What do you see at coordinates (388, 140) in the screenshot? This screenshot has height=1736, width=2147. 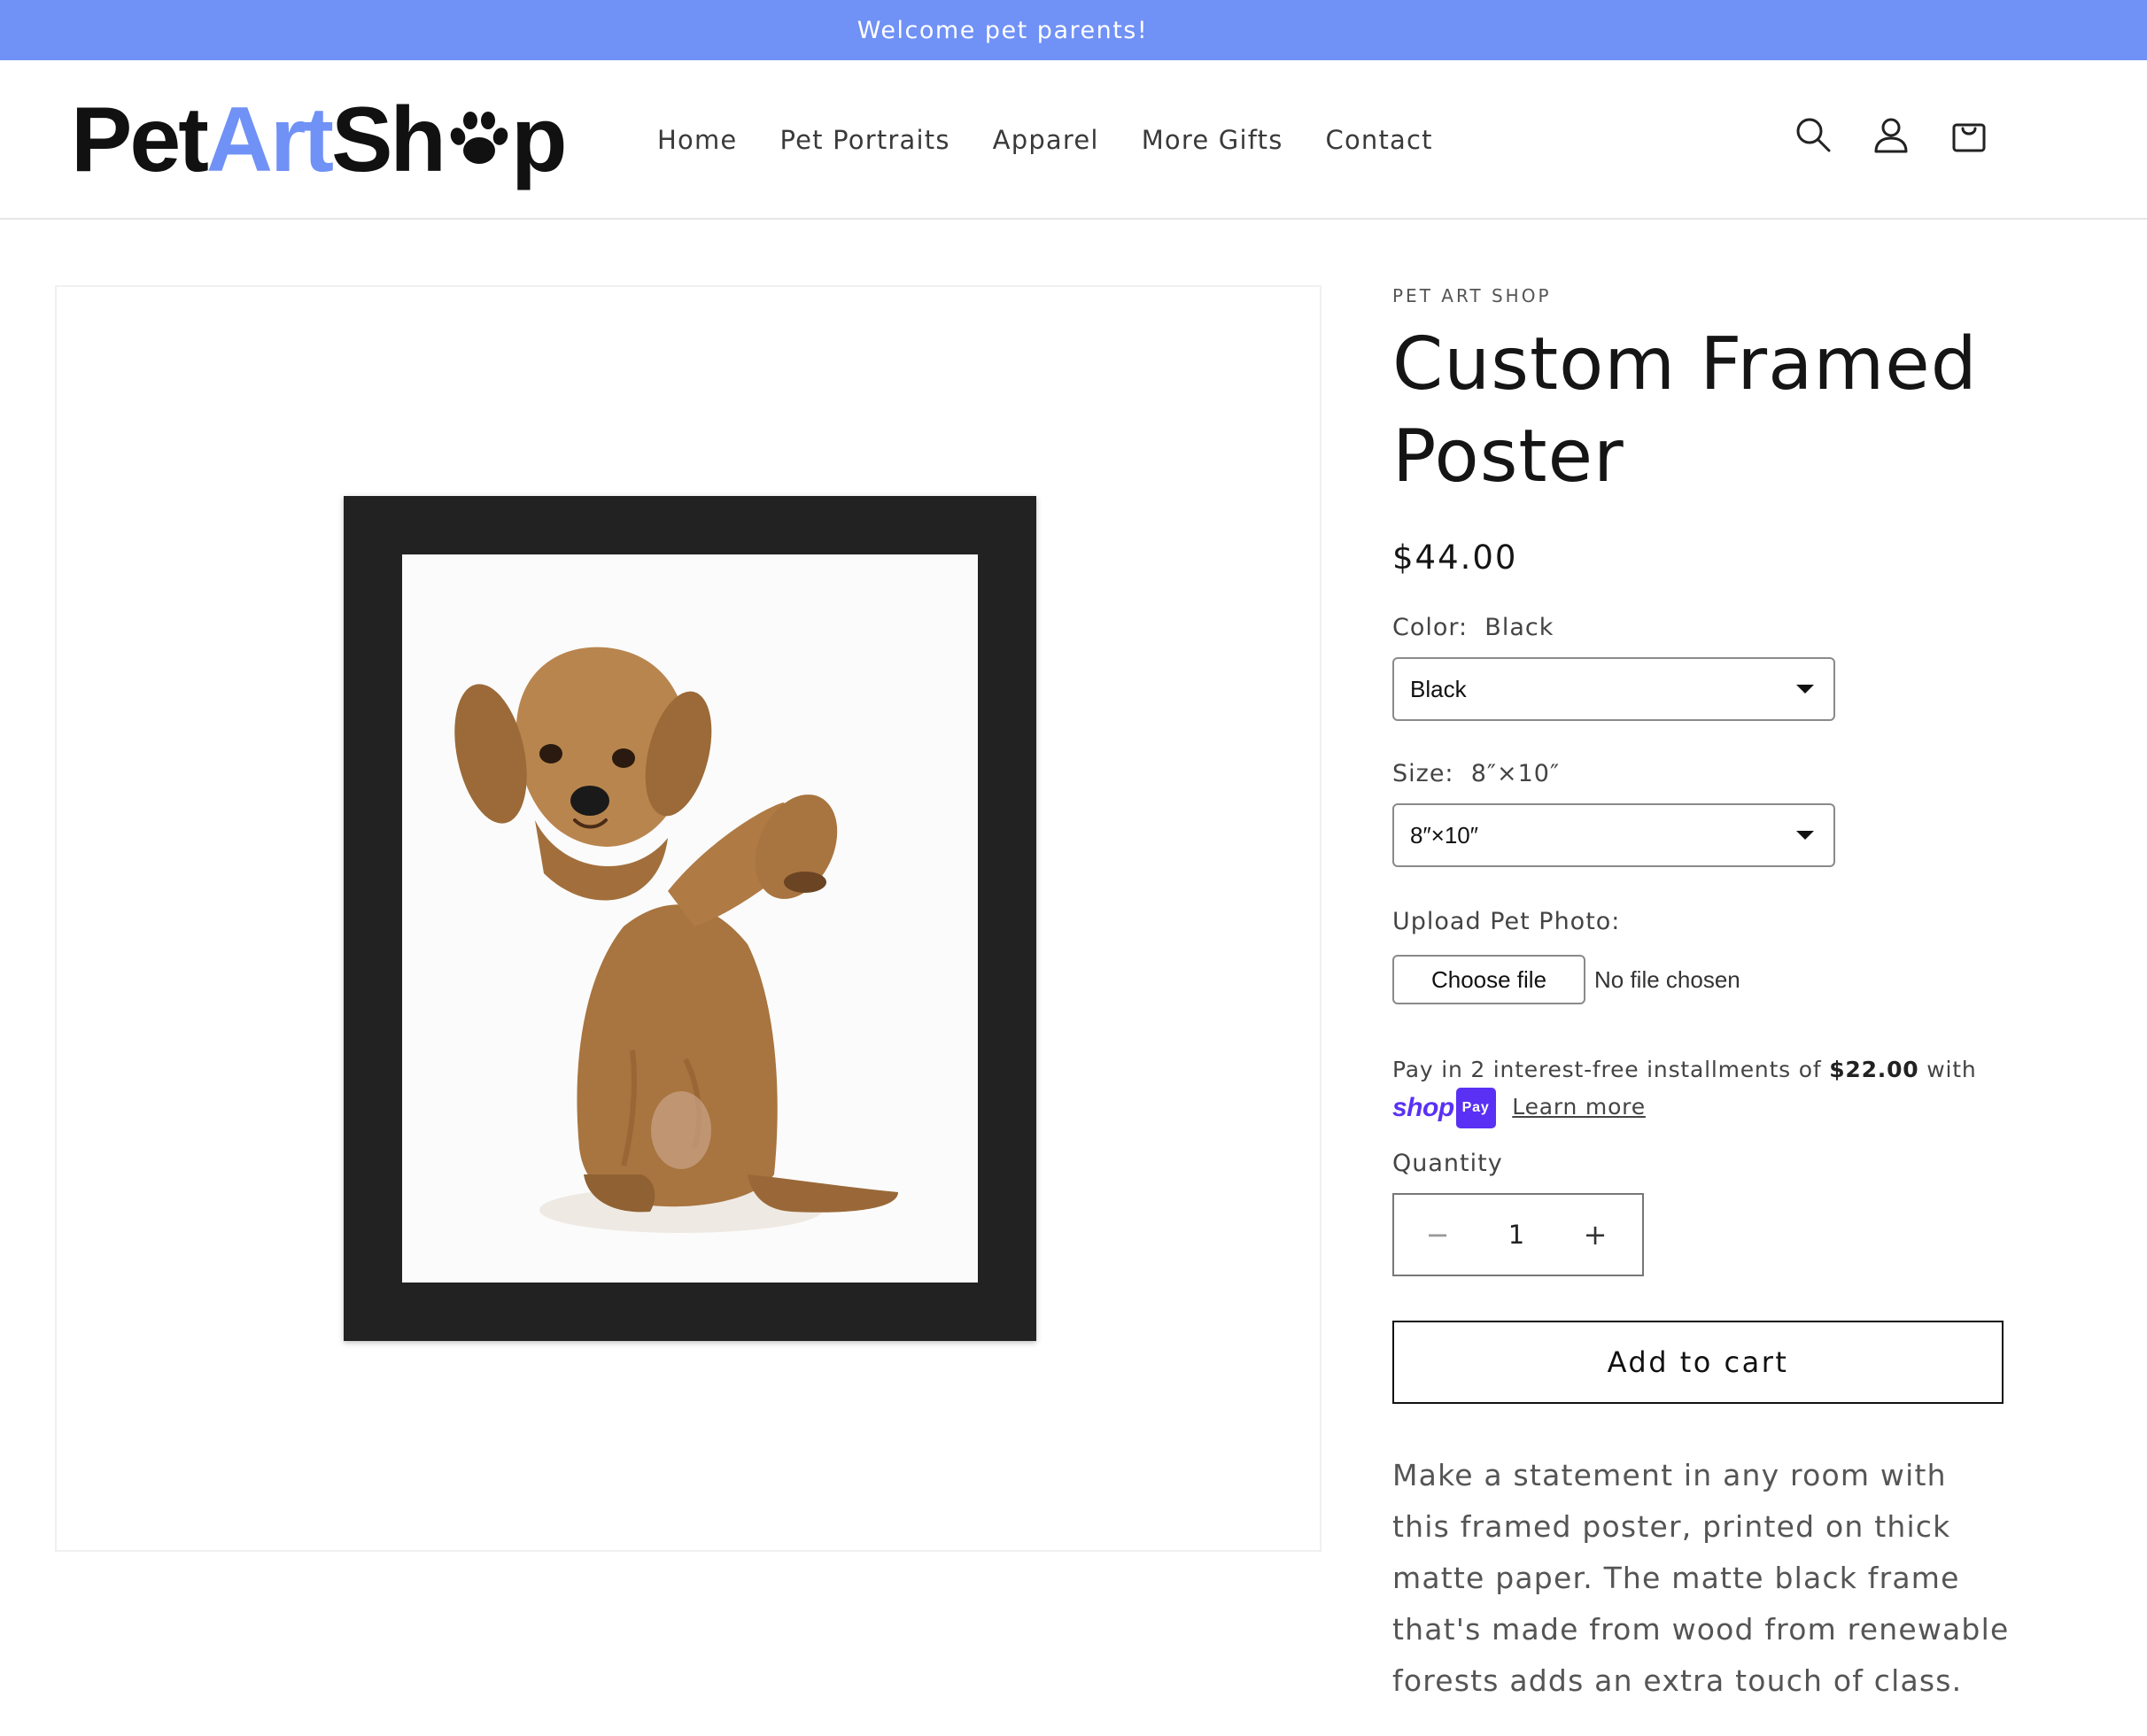 I see `logo-text-sh: Sh` at bounding box center [388, 140].